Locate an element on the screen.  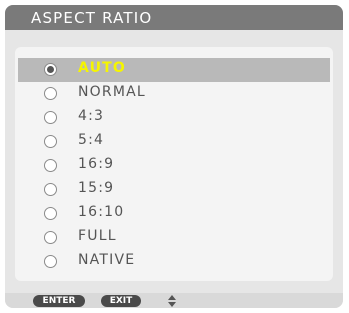
option-label: NORMAL is located at coordinates (112, 92).